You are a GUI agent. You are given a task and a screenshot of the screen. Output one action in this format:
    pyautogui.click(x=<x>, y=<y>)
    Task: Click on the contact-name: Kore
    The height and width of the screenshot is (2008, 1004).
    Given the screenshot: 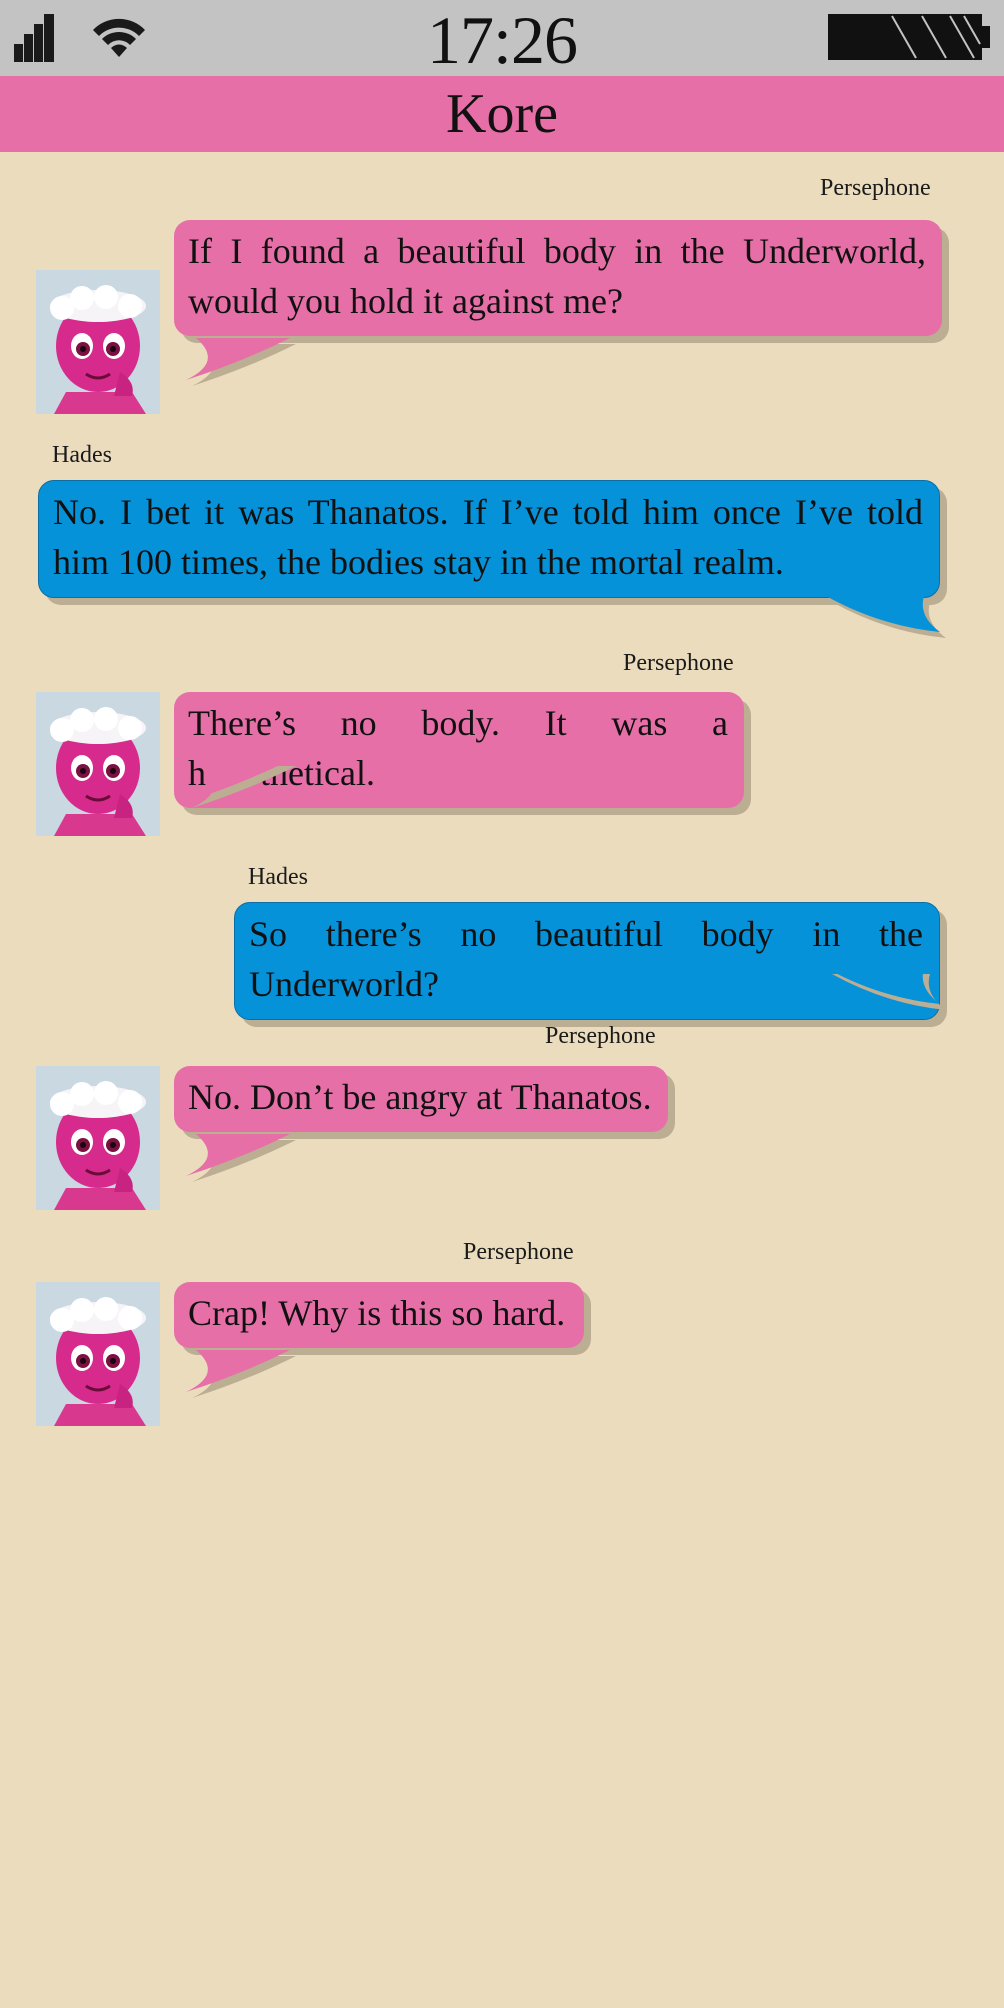 What is the action you would take?
    pyautogui.click(x=502, y=114)
    